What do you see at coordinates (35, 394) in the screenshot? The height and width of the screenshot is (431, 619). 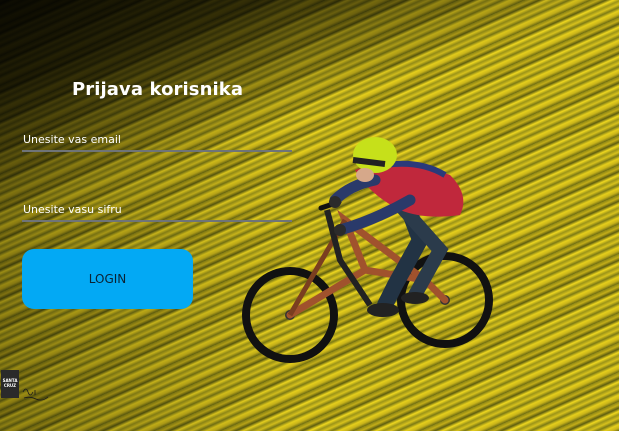 I see `signature-icon` at bounding box center [35, 394].